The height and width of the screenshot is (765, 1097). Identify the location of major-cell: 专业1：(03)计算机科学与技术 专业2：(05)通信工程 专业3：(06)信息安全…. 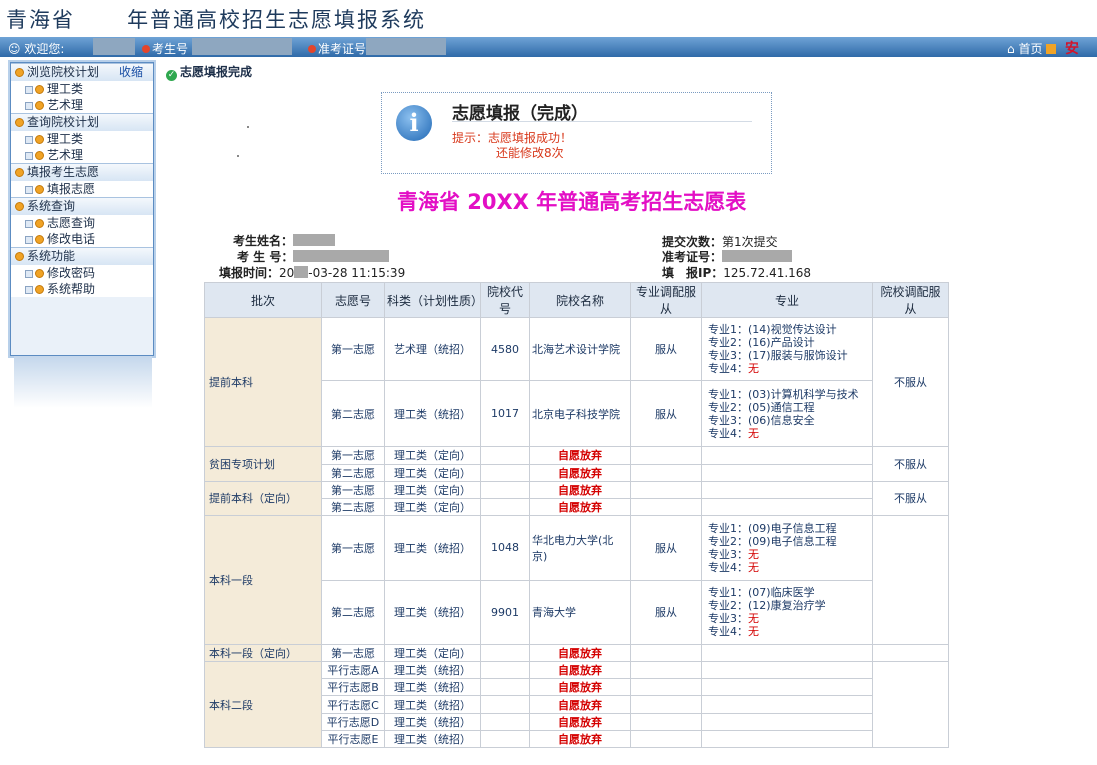
(787, 413).